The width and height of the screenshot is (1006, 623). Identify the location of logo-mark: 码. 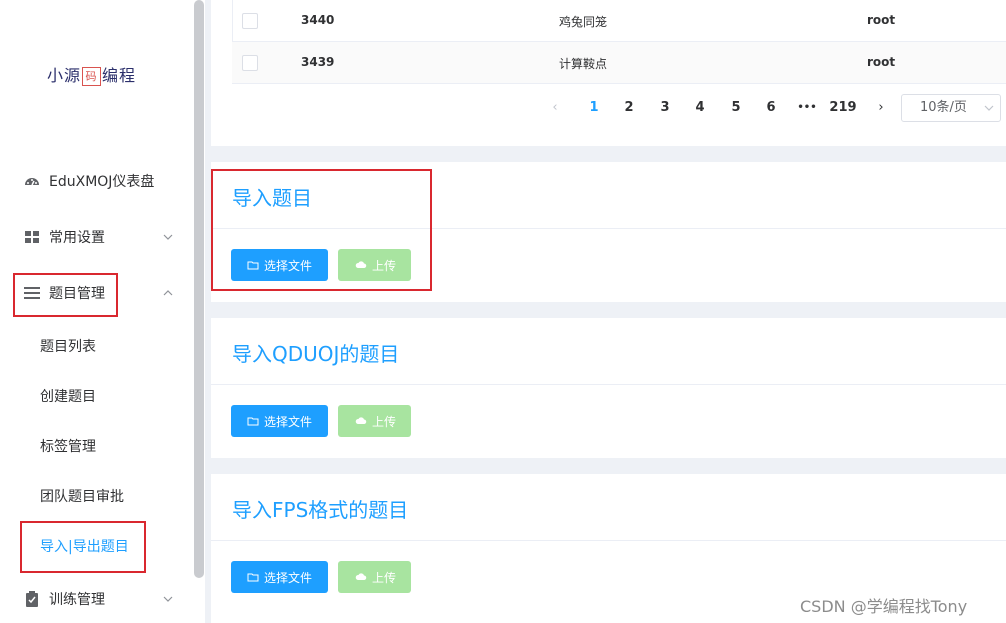
(92, 76).